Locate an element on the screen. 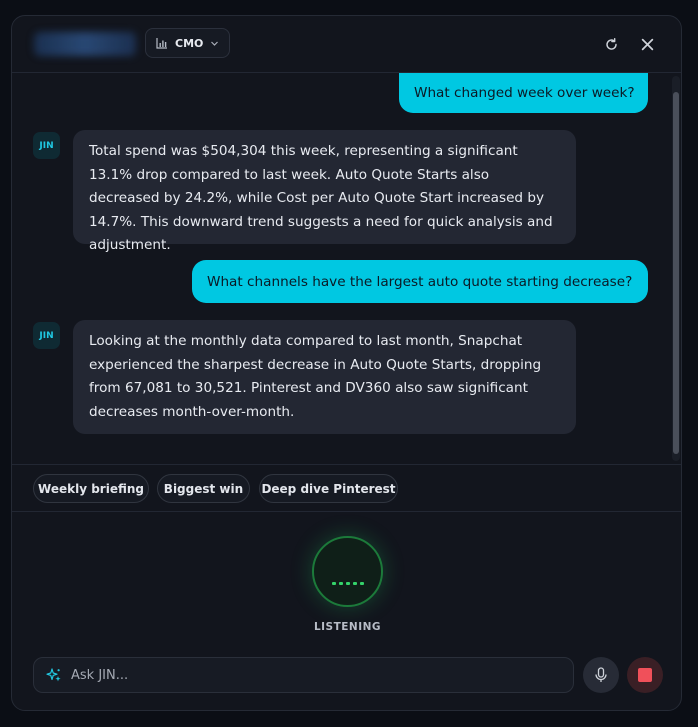 The width and height of the screenshot is (698, 727). bar-chart-icon is located at coordinates (161, 43).